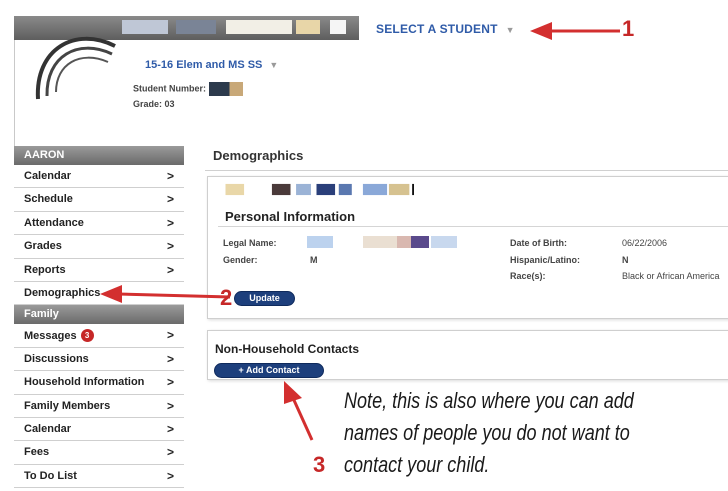 Image resolution: width=728 pixels, height=491 pixels. Describe the element at coordinates (87, 336) in the screenshot. I see `unread-count-badge: 3` at that location.